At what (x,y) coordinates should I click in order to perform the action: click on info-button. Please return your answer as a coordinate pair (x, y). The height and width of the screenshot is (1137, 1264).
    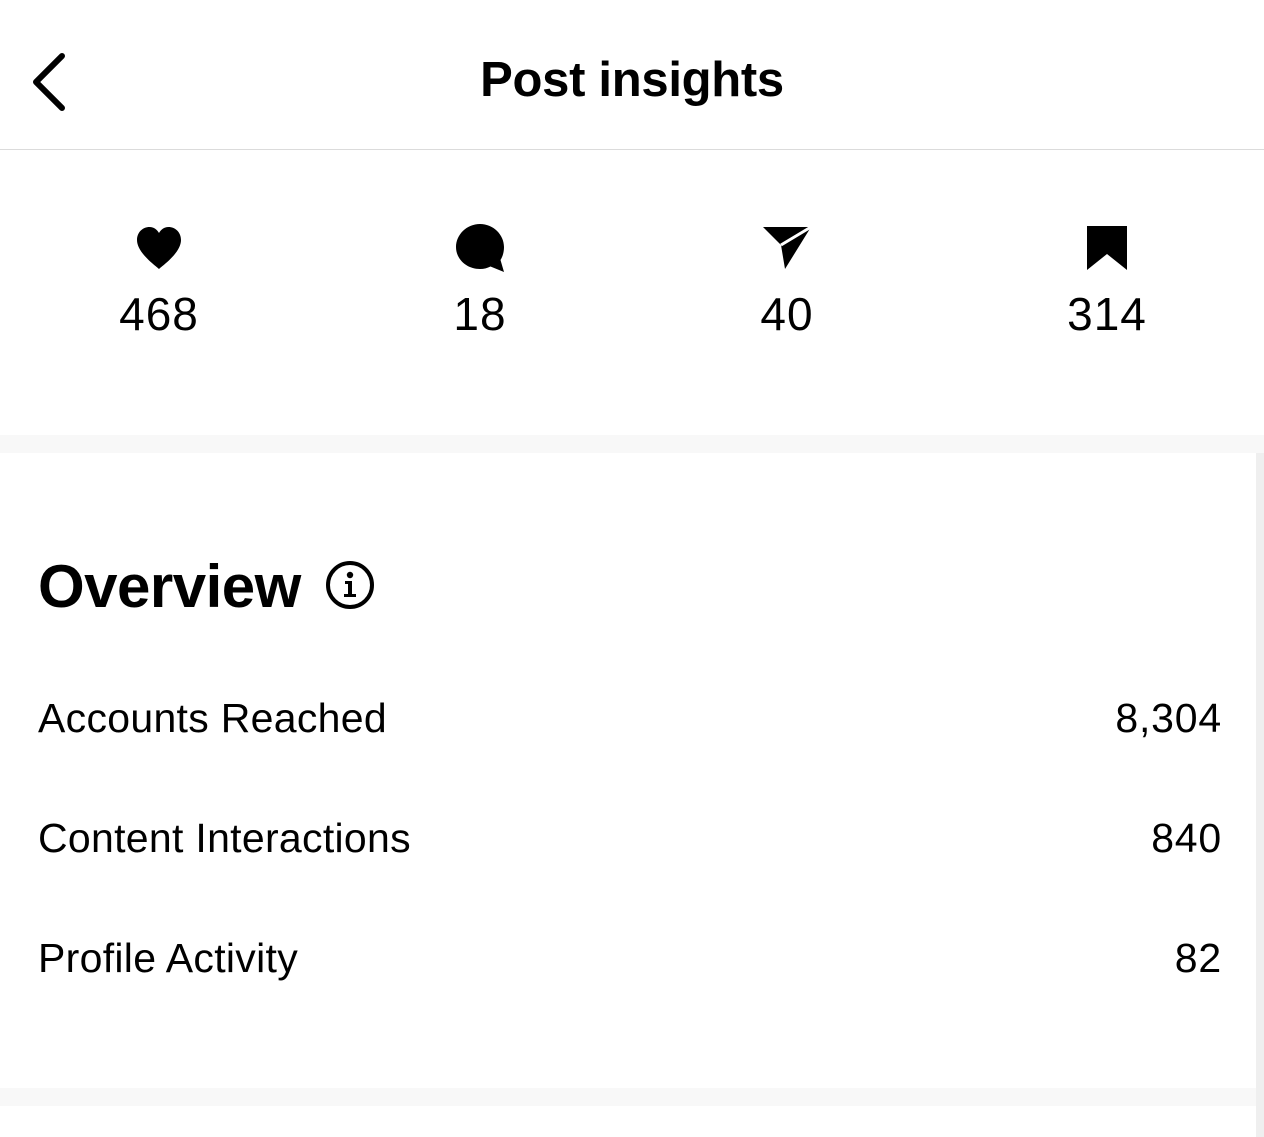
    Looking at the image, I should click on (350, 587).